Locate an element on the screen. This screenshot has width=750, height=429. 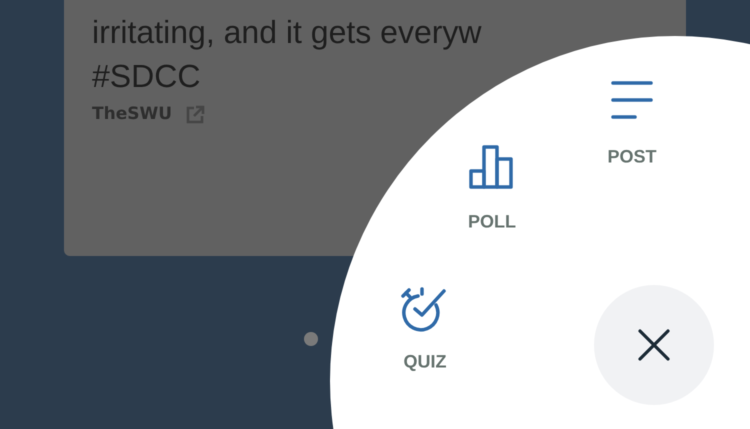
quote-text-line: irritating, and it gets everyw is located at coordinates (287, 32).